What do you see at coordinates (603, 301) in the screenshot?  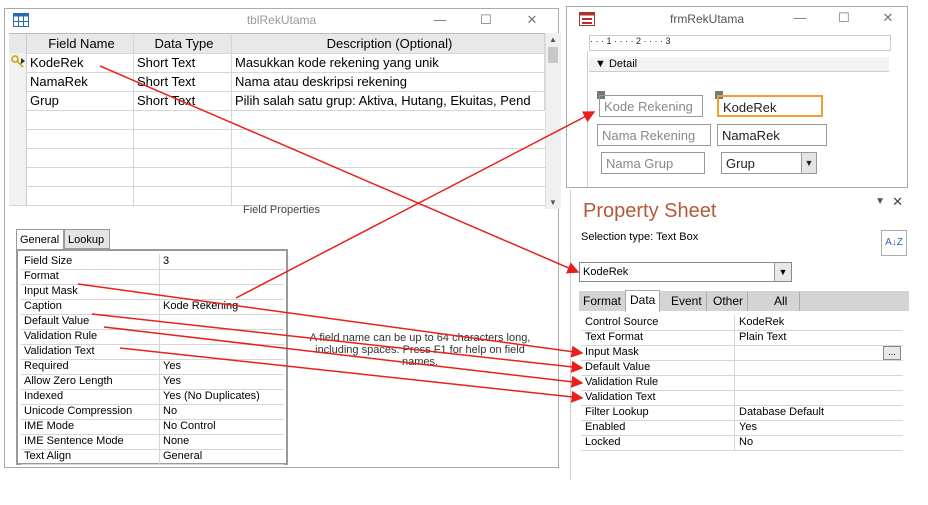 I see `tab-format: Format` at bounding box center [603, 301].